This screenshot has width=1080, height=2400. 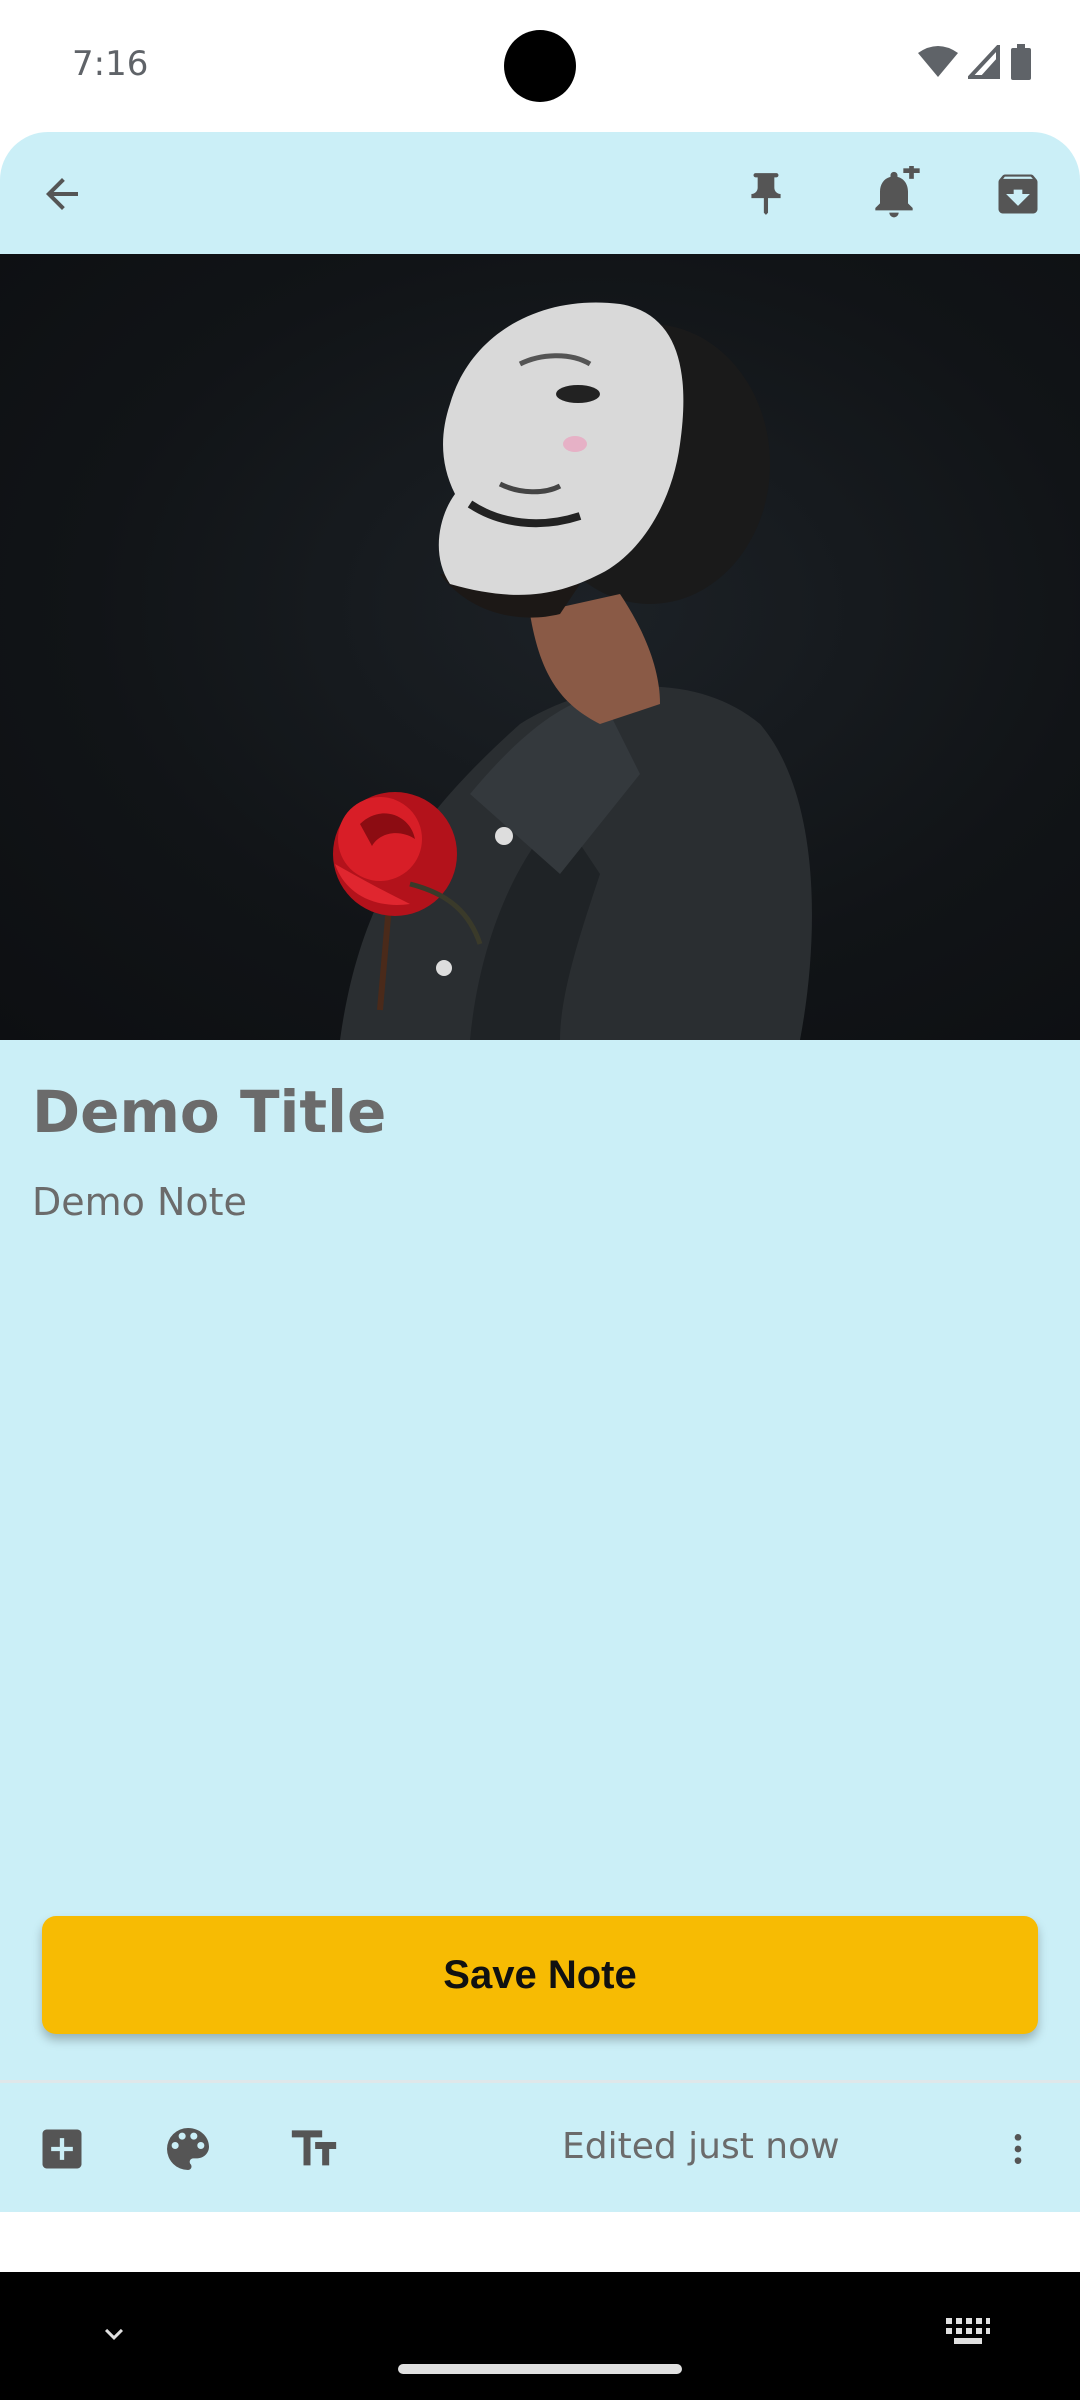 I want to click on status-bar: 7:16, so click(x=540, y=65).